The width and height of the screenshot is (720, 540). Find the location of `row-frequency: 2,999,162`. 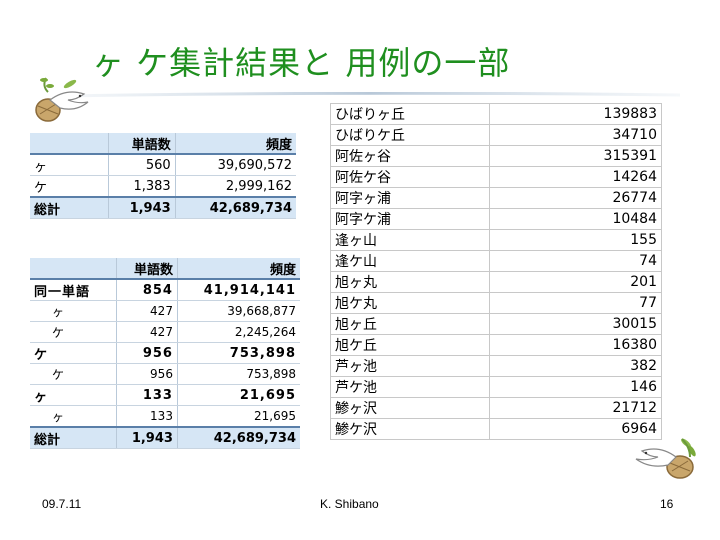

row-frequency: 2,999,162 is located at coordinates (235, 186).